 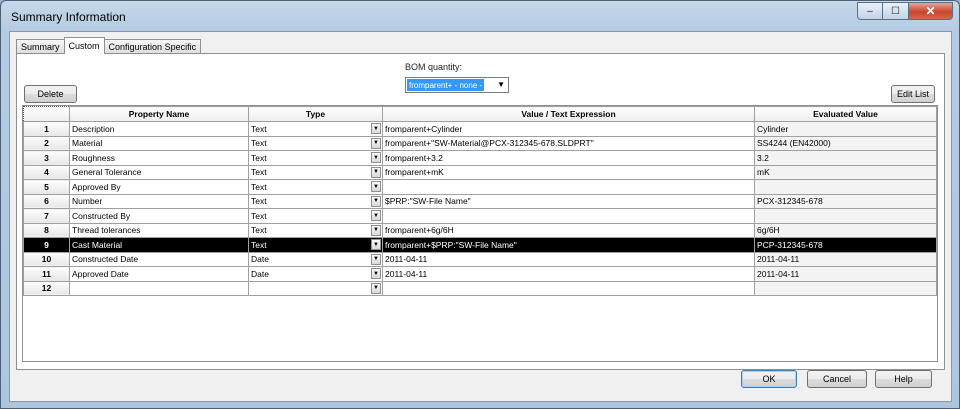 What do you see at coordinates (845, 114) in the screenshot?
I see `column-header-evaluated-value: Evaluated Value` at bounding box center [845, 114].